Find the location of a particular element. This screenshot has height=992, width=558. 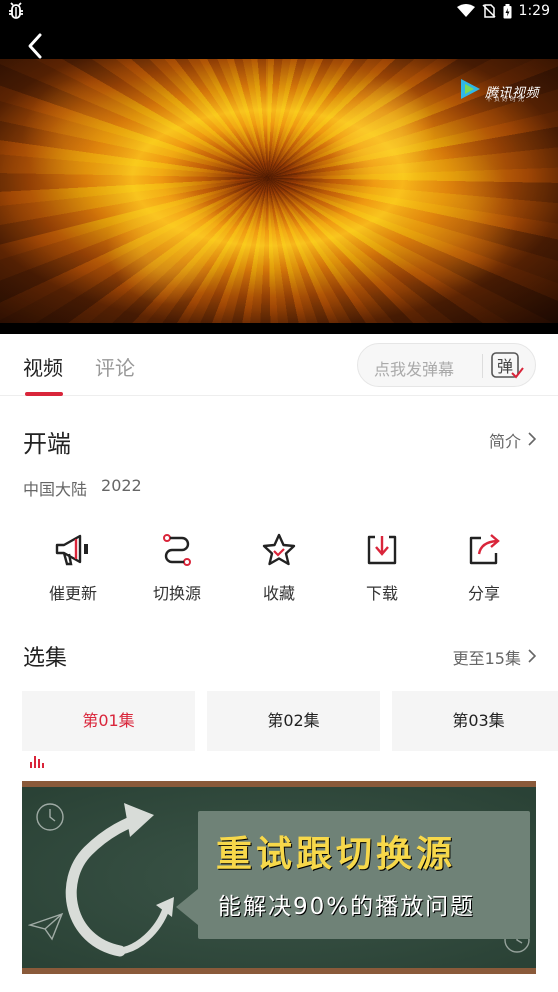

episode-label: 第03集 is located at coordinates (478, 720).